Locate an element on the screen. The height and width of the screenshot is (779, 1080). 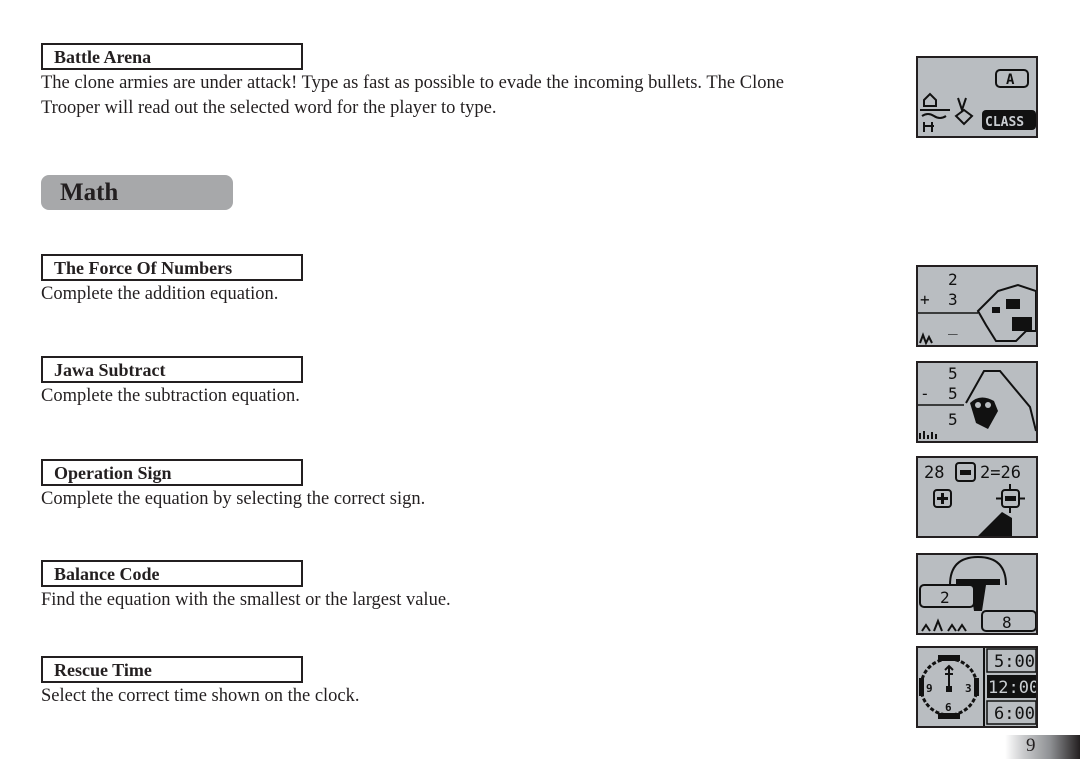
lcd-screen-balance-code: 2 8 is located at coordinates (977, 594).